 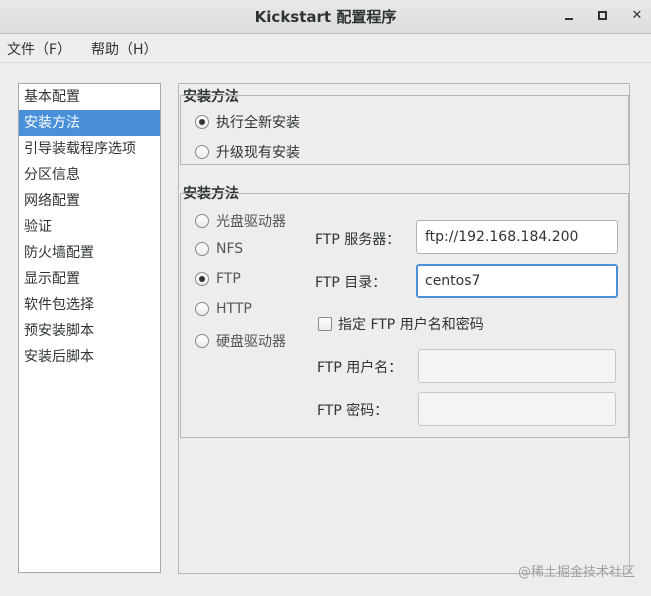 I want to click on title-bar: Kickstart 配置程序 ✕, so click(x=325, y=17).